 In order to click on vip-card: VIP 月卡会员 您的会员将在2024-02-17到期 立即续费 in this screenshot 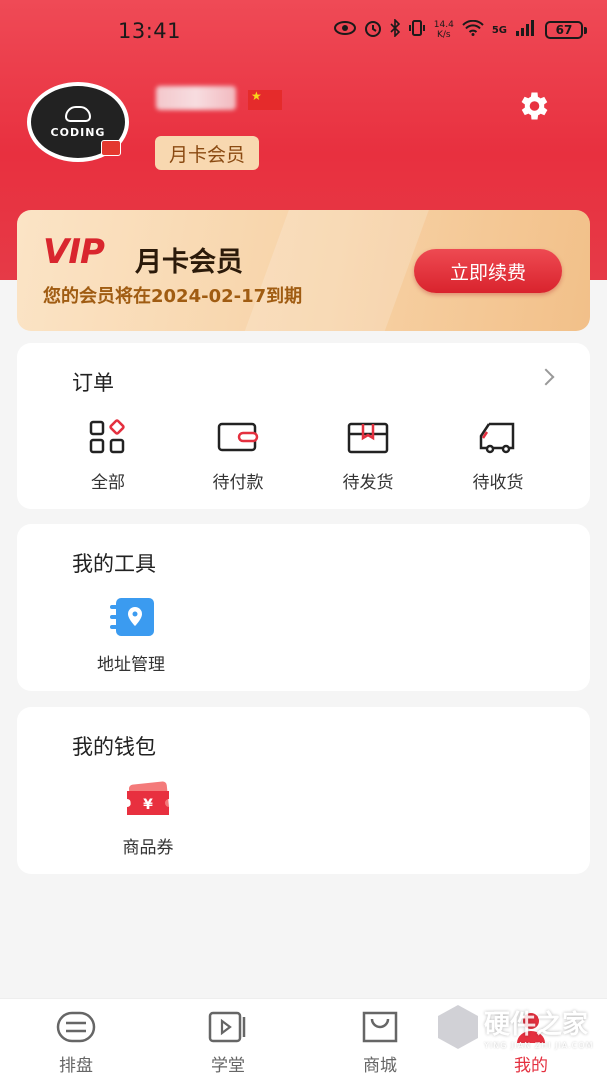, I will do `click(303, 270)`.